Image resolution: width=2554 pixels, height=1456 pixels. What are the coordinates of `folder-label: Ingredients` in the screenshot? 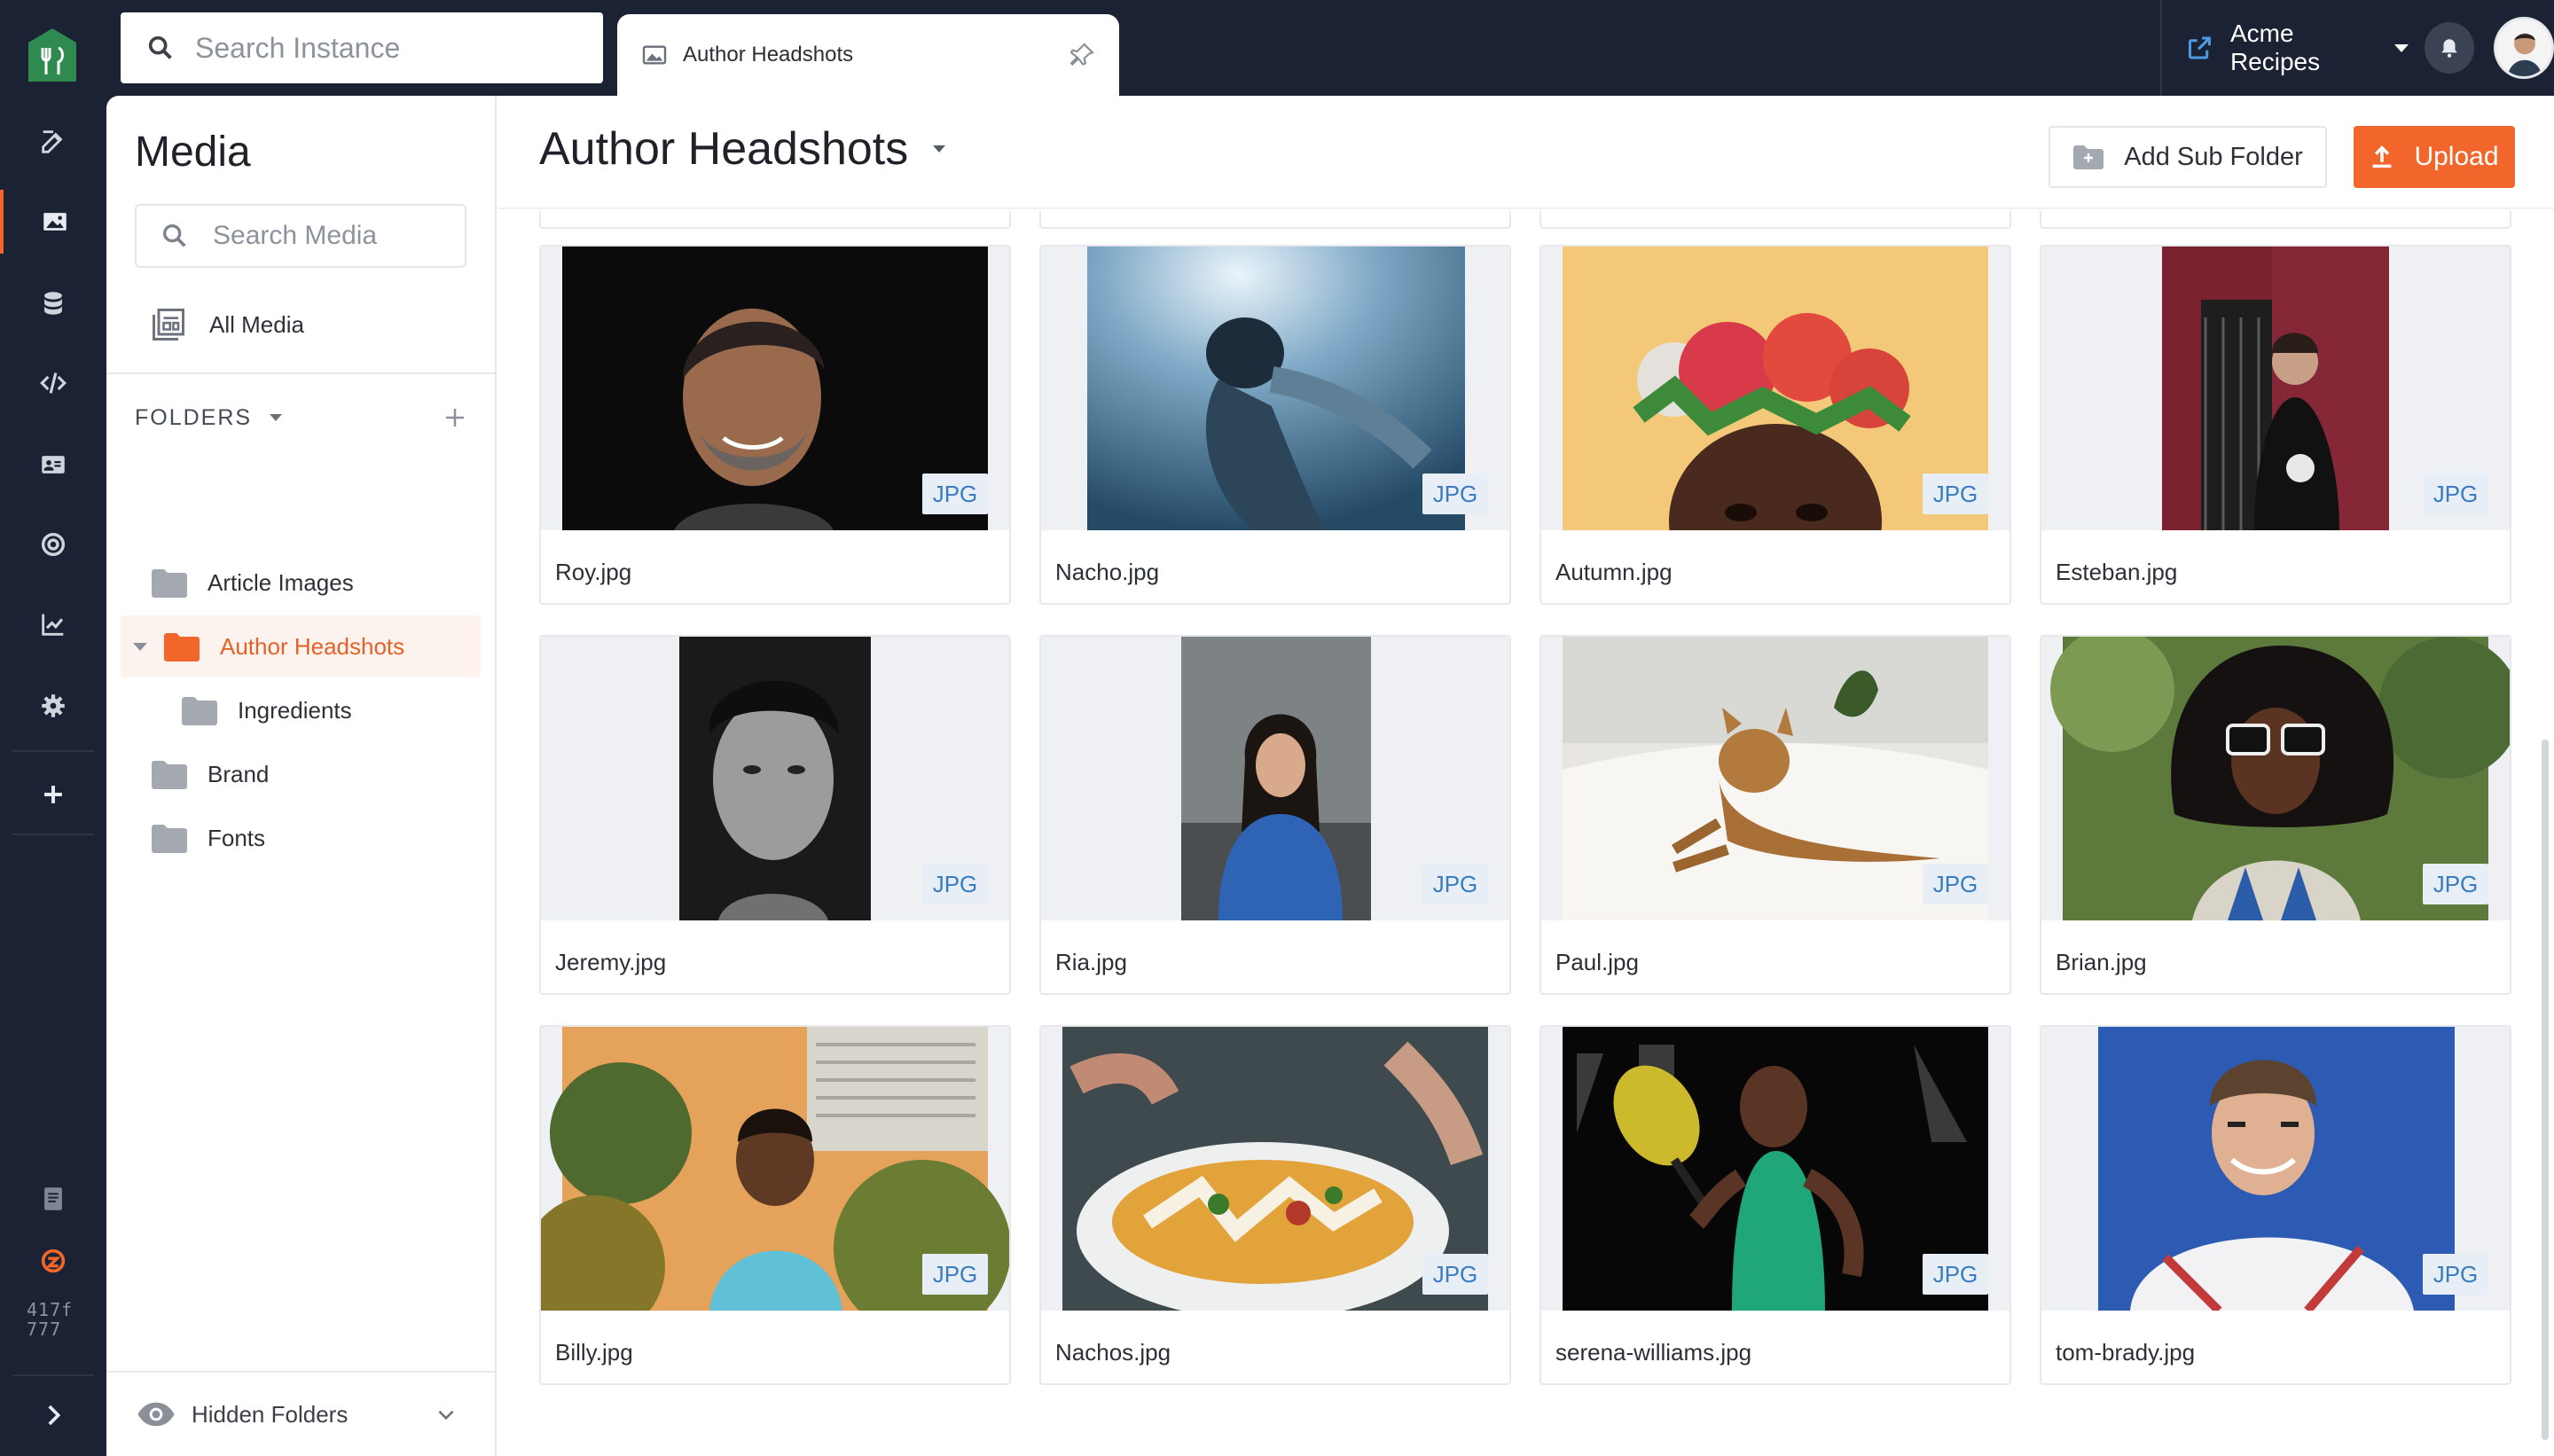 It's located at (295, 710).